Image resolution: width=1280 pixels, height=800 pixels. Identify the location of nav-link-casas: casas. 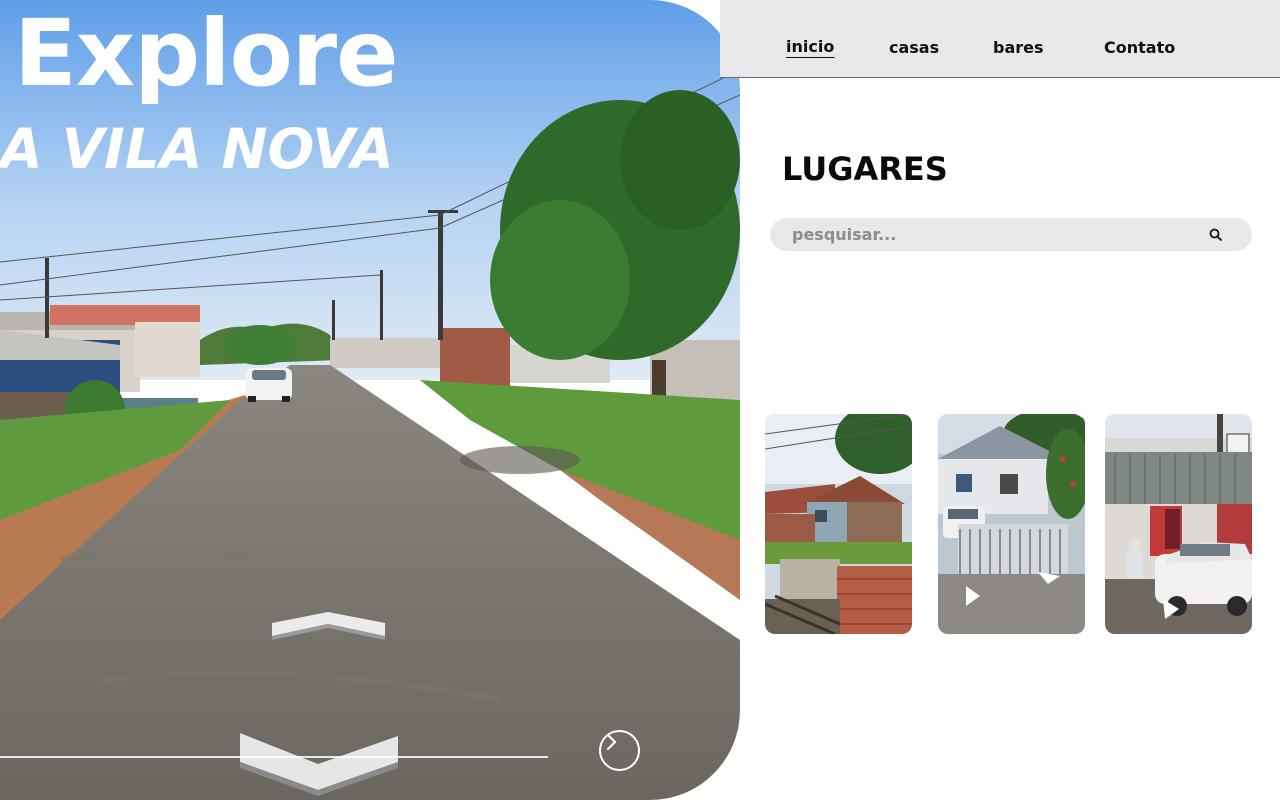
(914, 47).